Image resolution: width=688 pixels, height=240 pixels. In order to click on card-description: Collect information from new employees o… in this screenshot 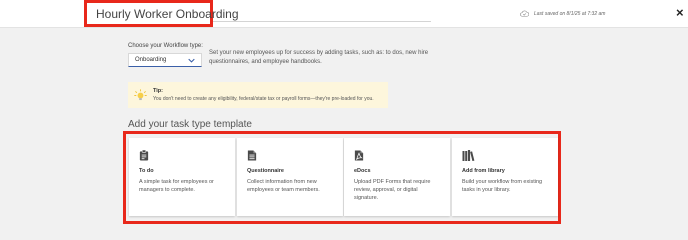, I will do `click(283, 186)`.